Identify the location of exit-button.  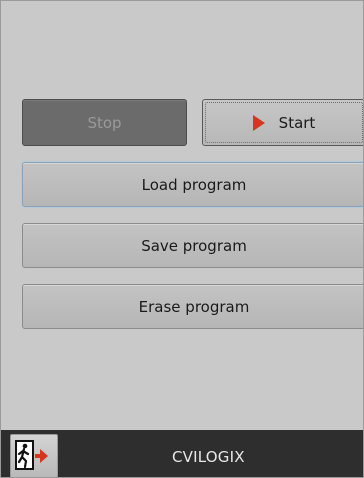
(34, 455).